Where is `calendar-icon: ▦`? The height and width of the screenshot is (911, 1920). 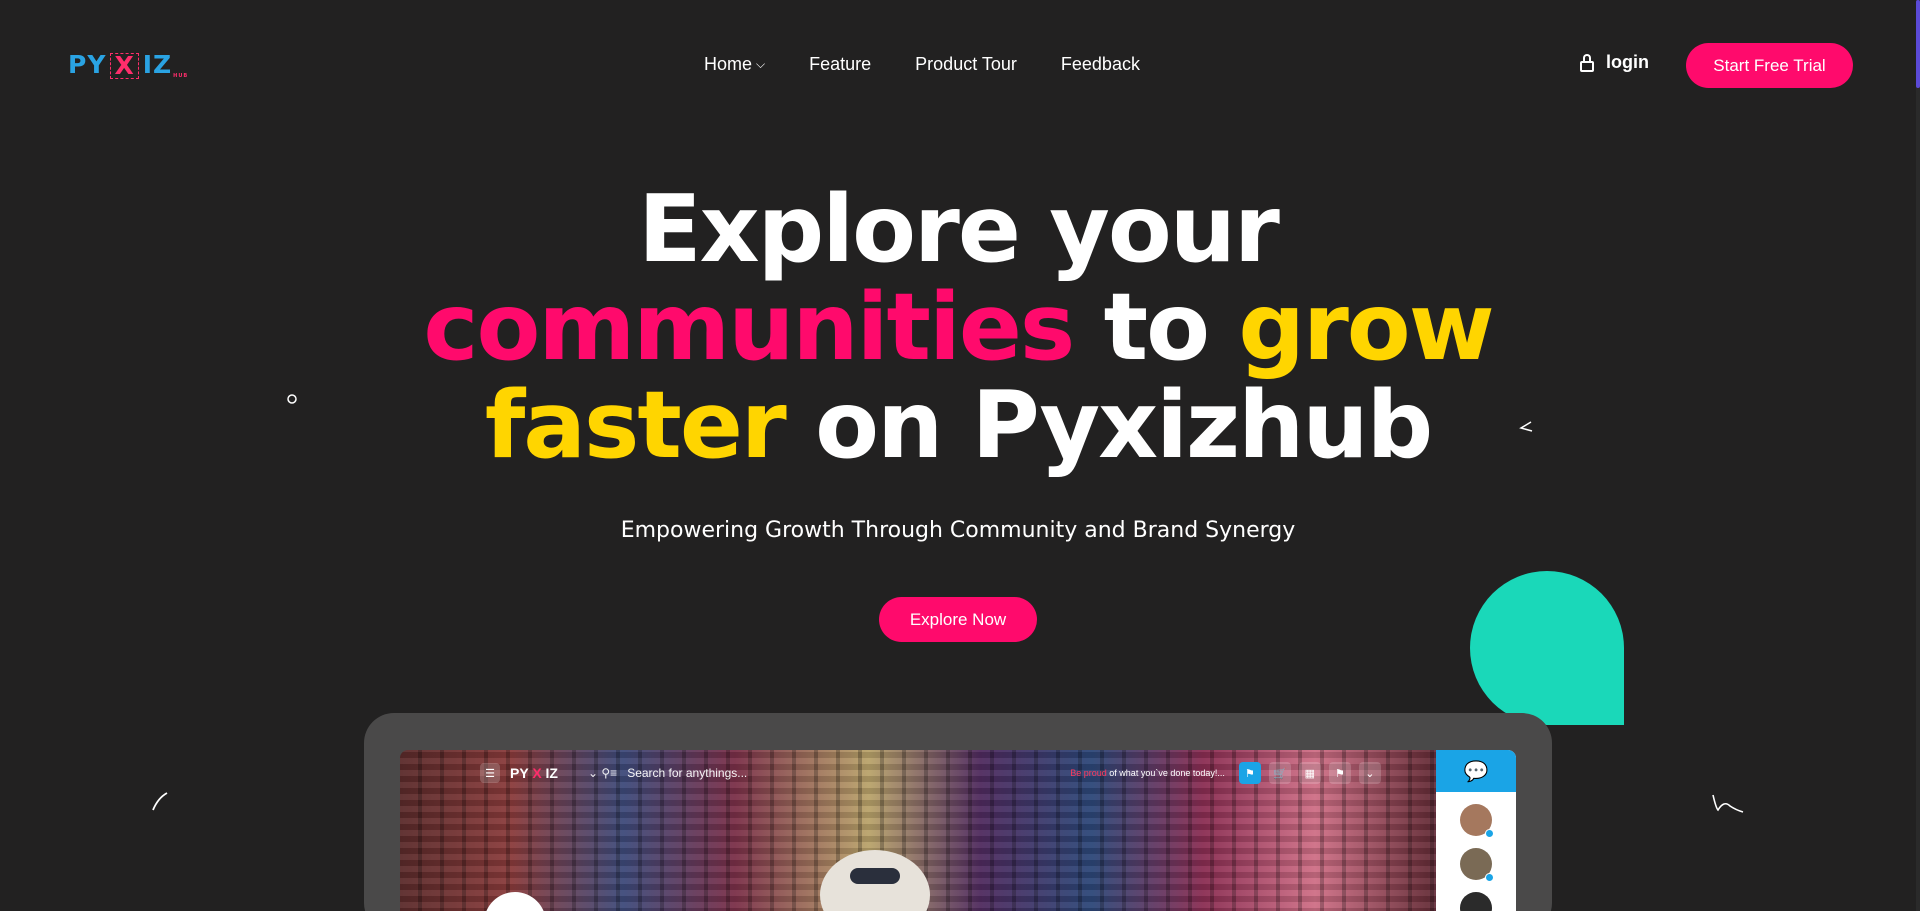
calendar-icon: ▦ is located at coordinates (1309, 773).